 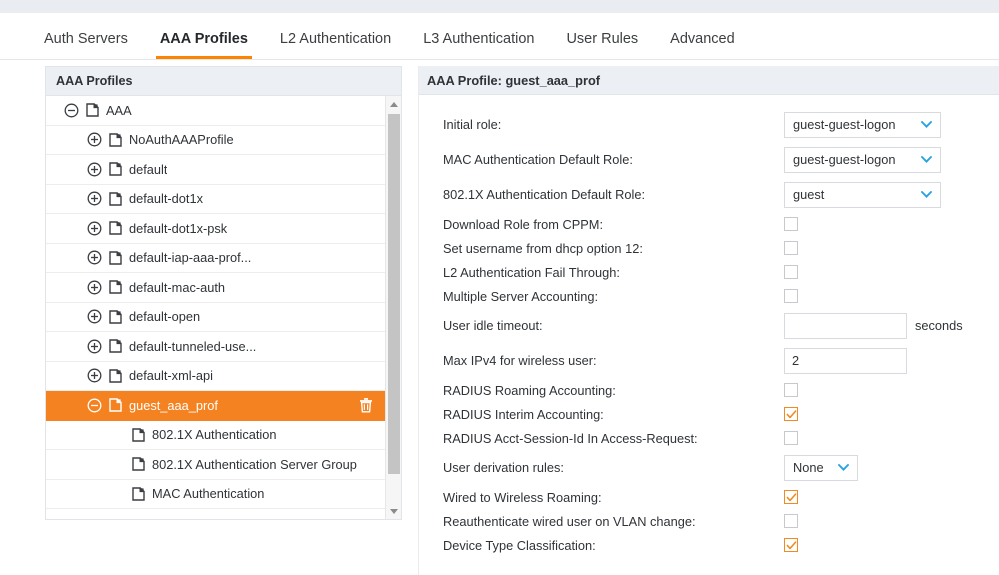 What do you see at coordinates (709, 272) in the screenshot?
I see `form-row-l2-authentication-fail-through: L2 Authentication Fail Through:` at bounding box center [709, 272].